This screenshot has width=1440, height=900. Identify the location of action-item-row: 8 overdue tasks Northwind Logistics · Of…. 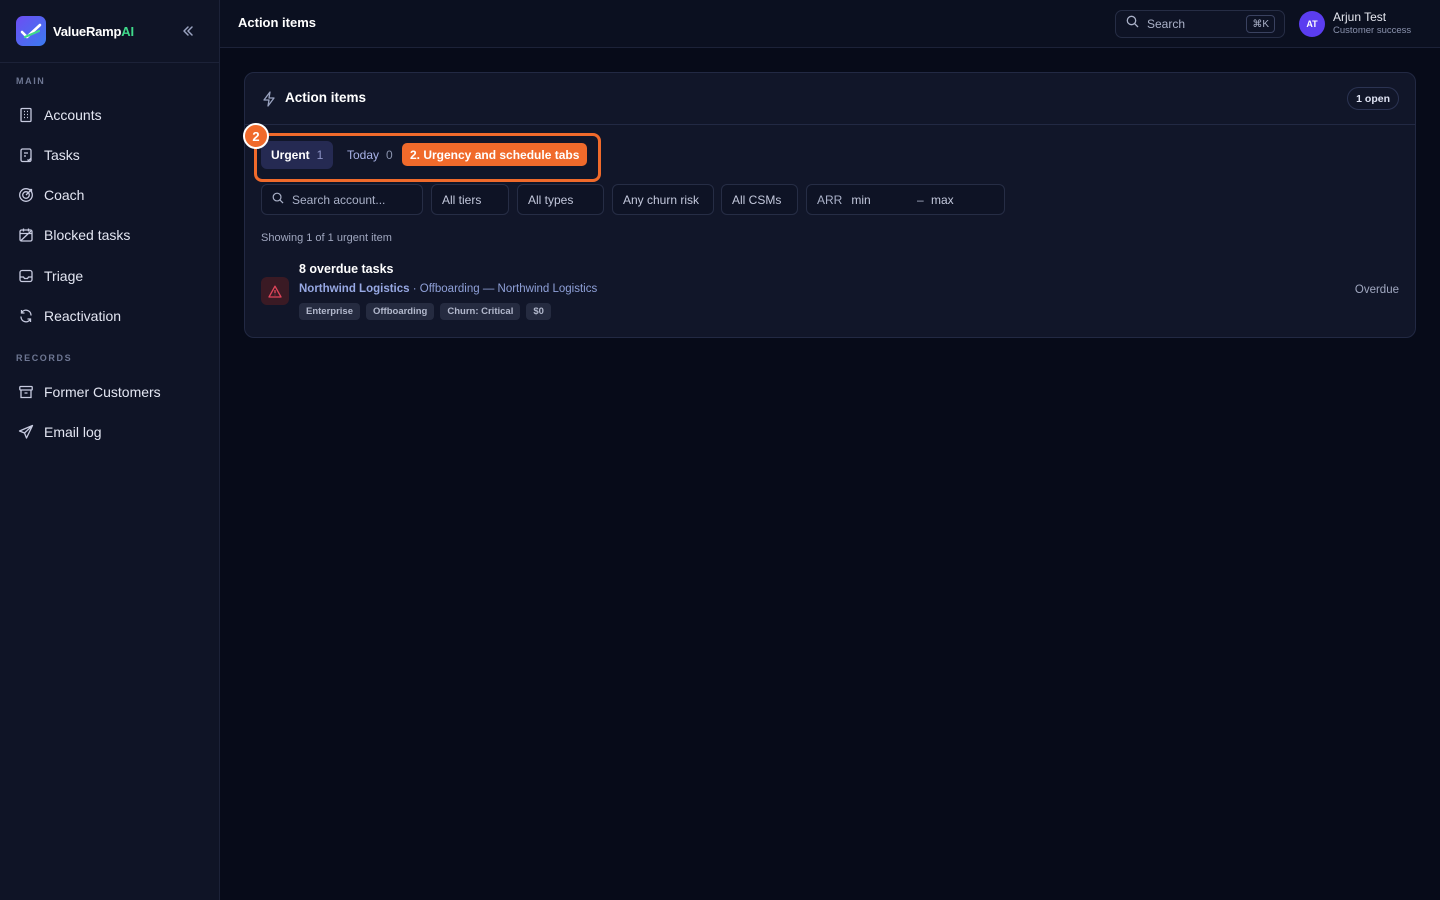
(830, 291).